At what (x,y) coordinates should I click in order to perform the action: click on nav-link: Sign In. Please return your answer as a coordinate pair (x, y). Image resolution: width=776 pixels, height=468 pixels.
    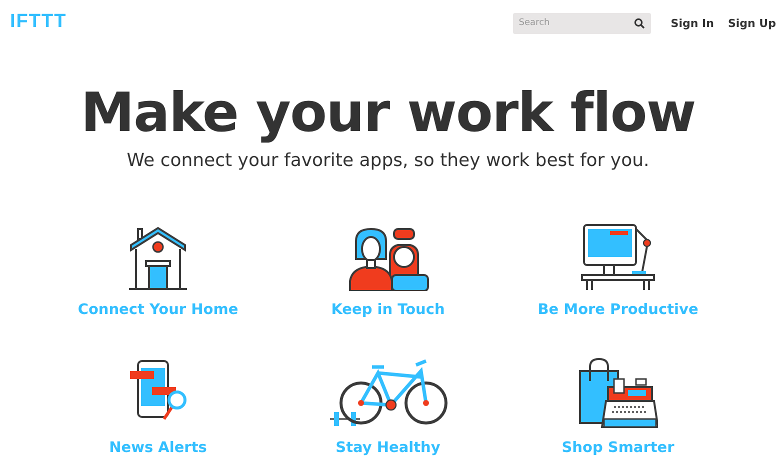
    Looking at the image, I should click on (692, 23).